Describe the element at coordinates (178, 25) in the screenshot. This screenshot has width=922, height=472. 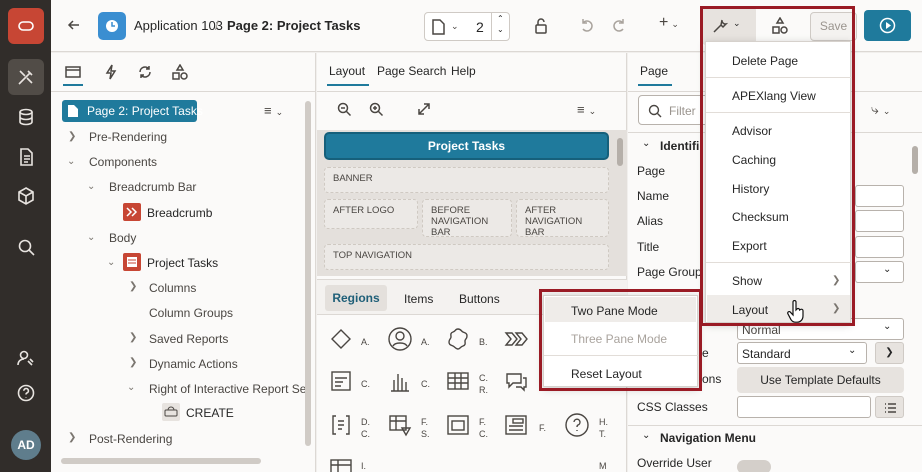
I see `application-link: Application 103` at that location.